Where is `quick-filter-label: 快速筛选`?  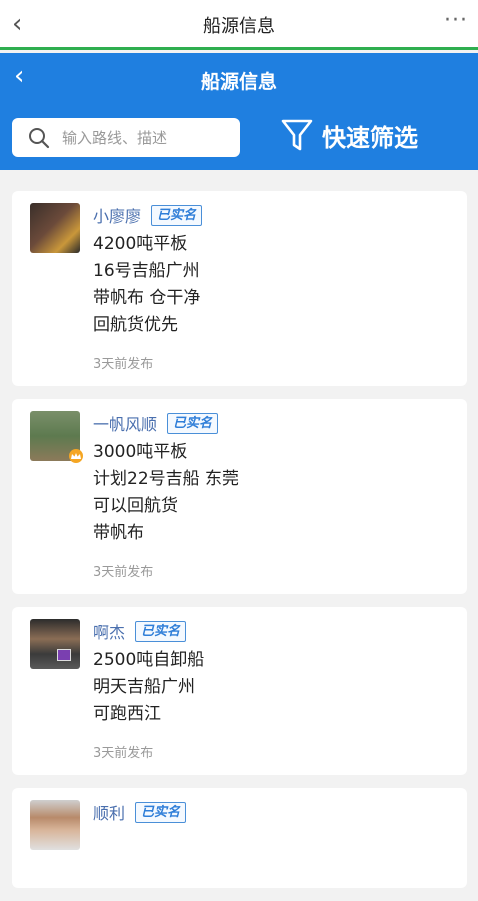
quick-filter-label: 快速筛选 is located at coordinates (370, 137).